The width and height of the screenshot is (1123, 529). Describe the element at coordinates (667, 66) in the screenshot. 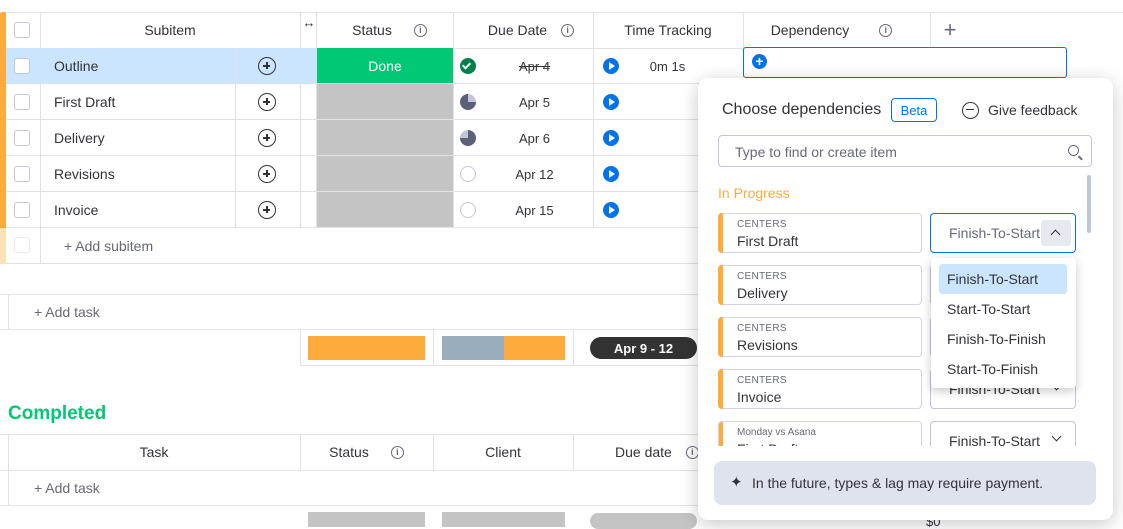

I see `time-tracking-label: 0m 1s` at that location.